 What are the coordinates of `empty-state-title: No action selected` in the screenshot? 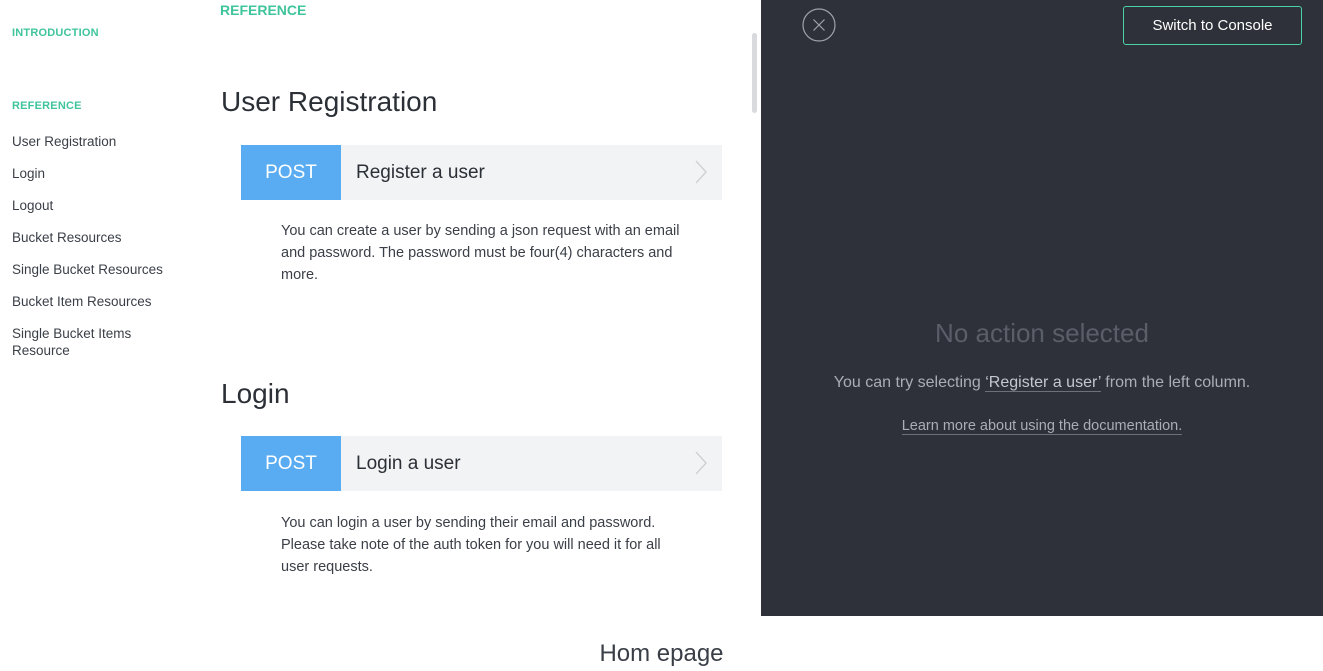 It's located at (1042, 333).